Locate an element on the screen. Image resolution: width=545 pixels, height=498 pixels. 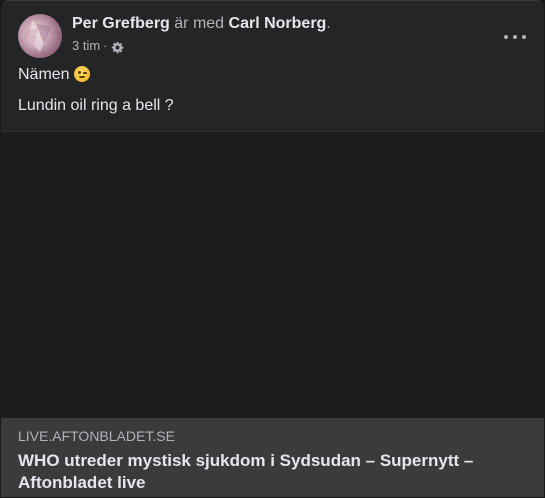
post-line-1: Nämen is located at coordinates (96, 75).